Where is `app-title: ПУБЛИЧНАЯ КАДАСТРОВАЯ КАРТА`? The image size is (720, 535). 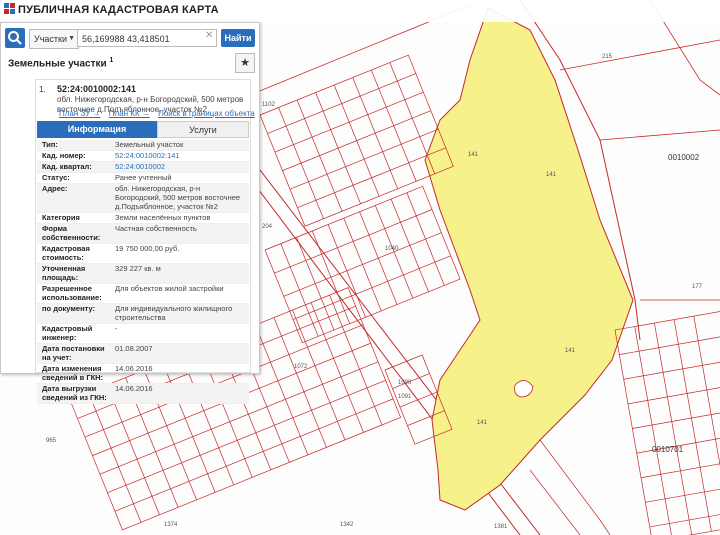 app-title: ПУБЛИЧНАЯ КАДАСТРОВАЯ КАРТА is located at coordinates (118, 10).